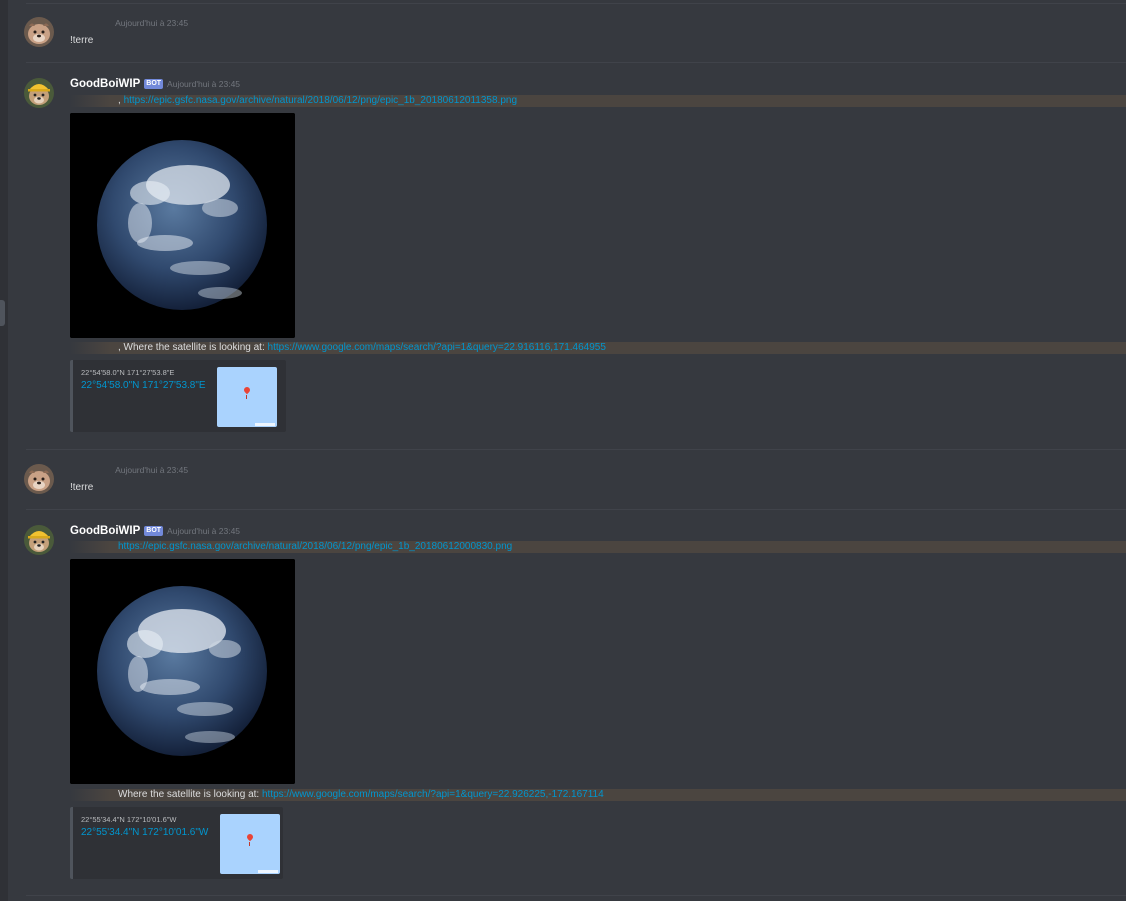  I want to click on left-rail, so click(4, 450).